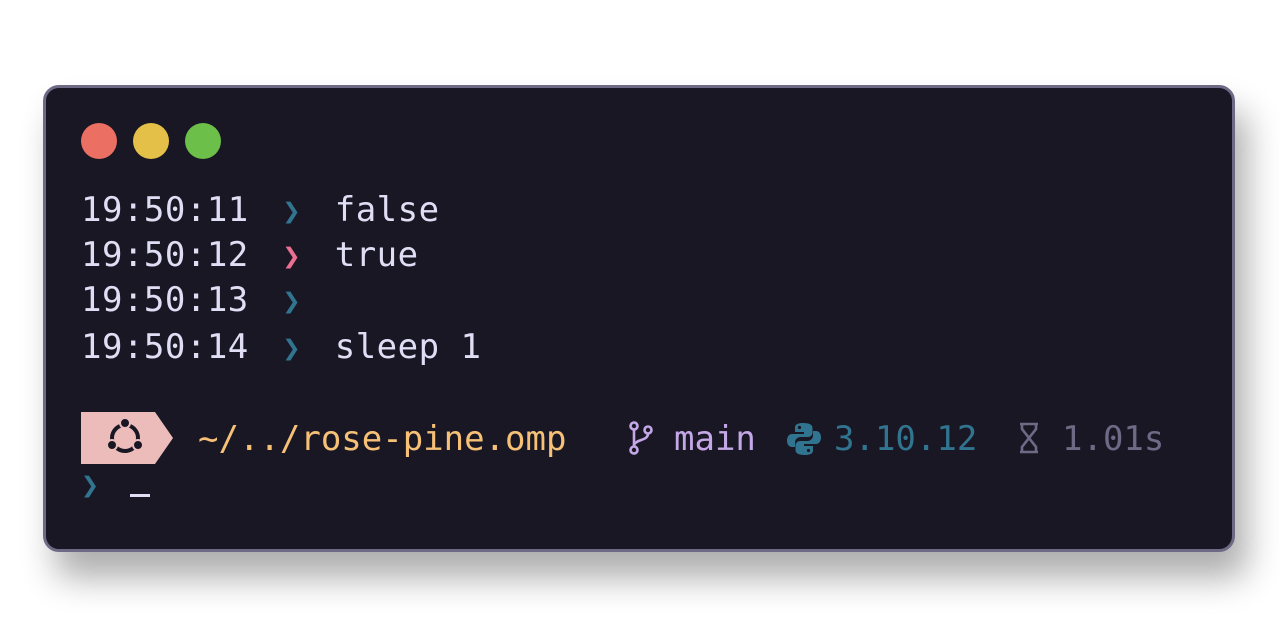 The image size is (1280, 640). I want to click on history-line: 19:50:14 ❯ sleep 1, so click(281, 347).